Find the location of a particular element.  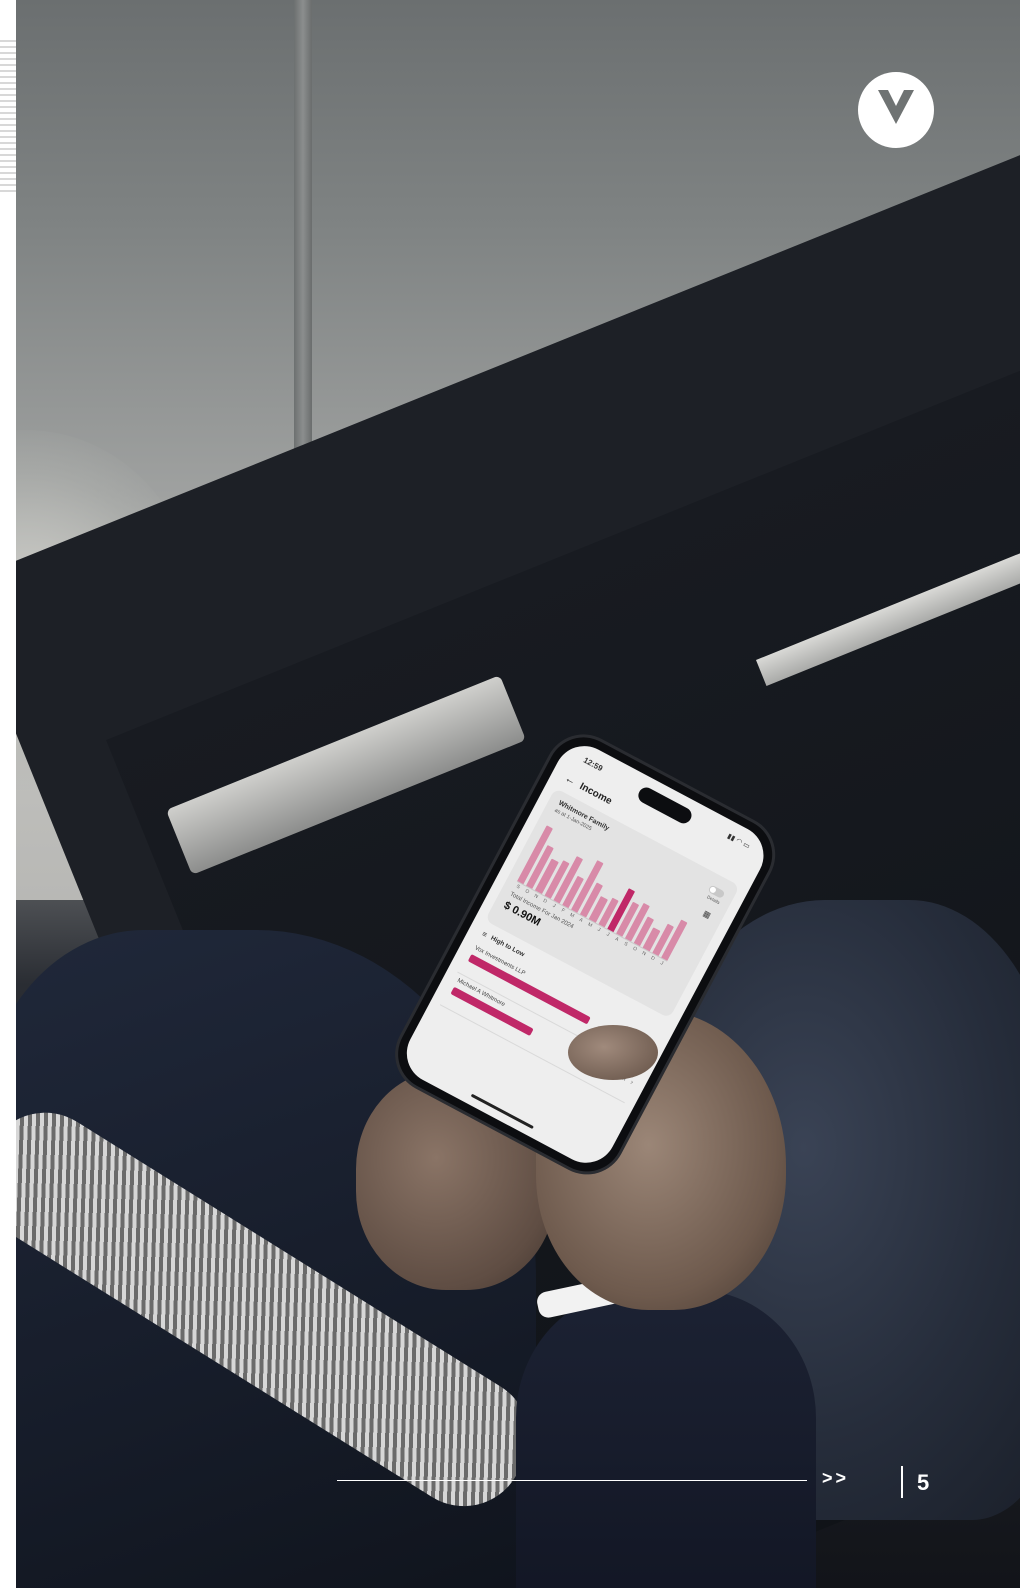

back-arrow-icon: ← is located at coordinates (570, 780).